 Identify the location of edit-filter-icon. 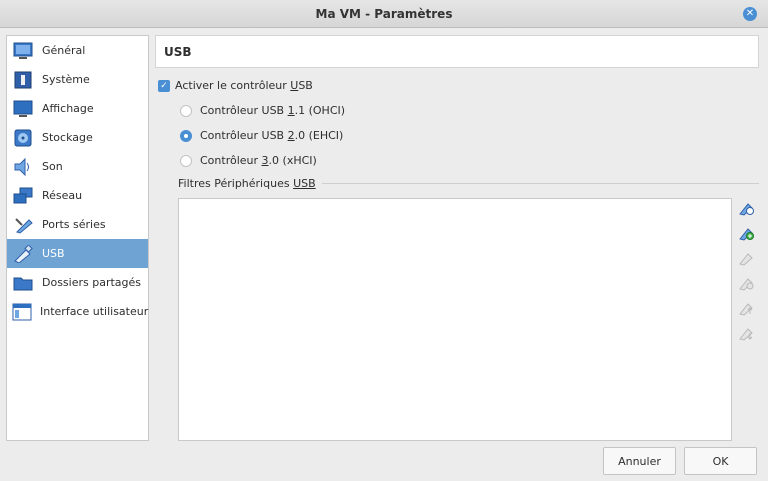
(746, 258).